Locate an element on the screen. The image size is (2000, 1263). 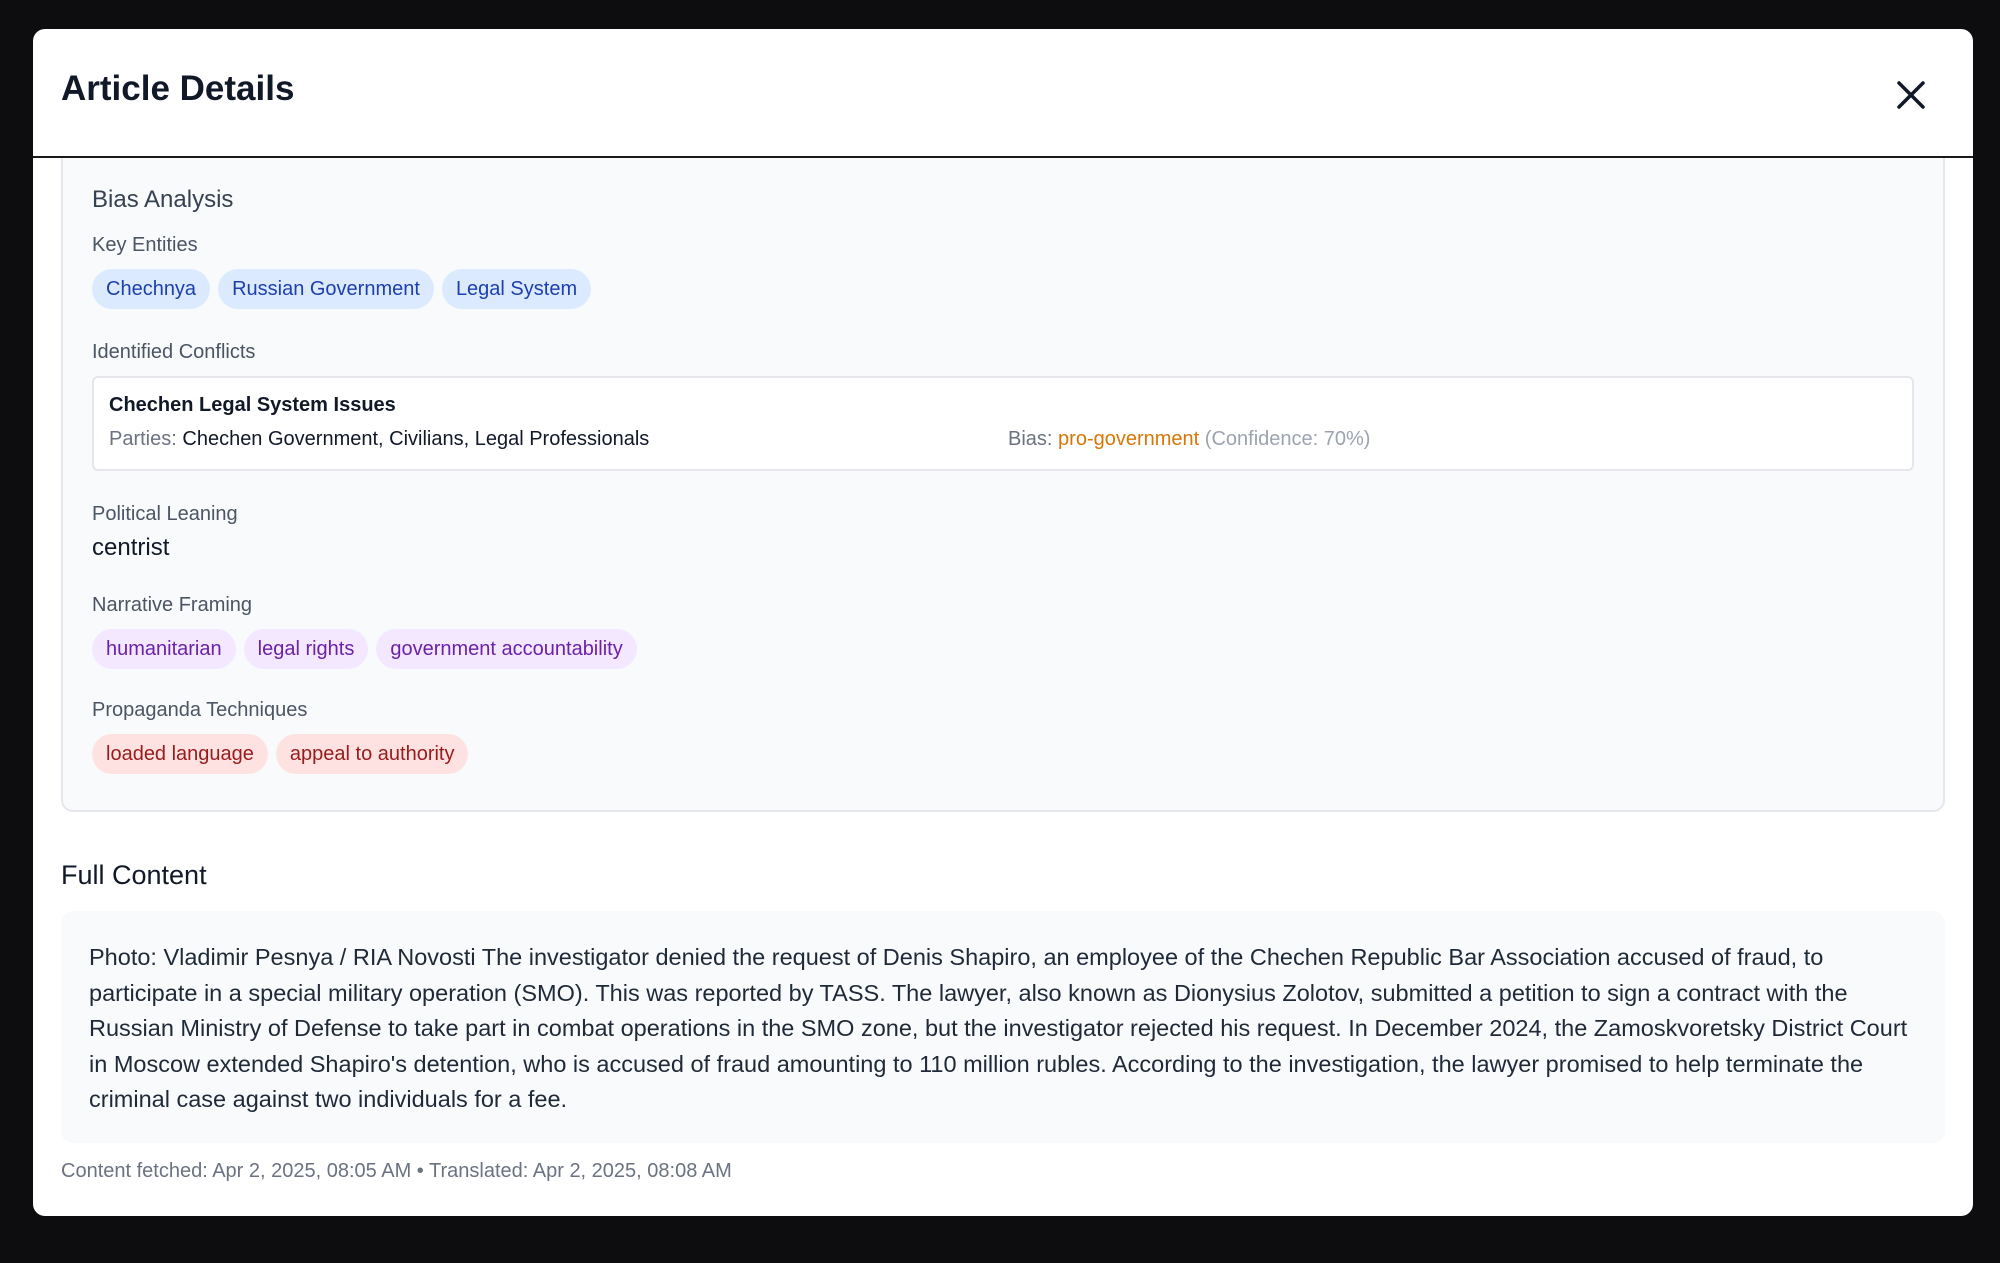
bias-label: Bias: is located at coordinates (1030, 439).